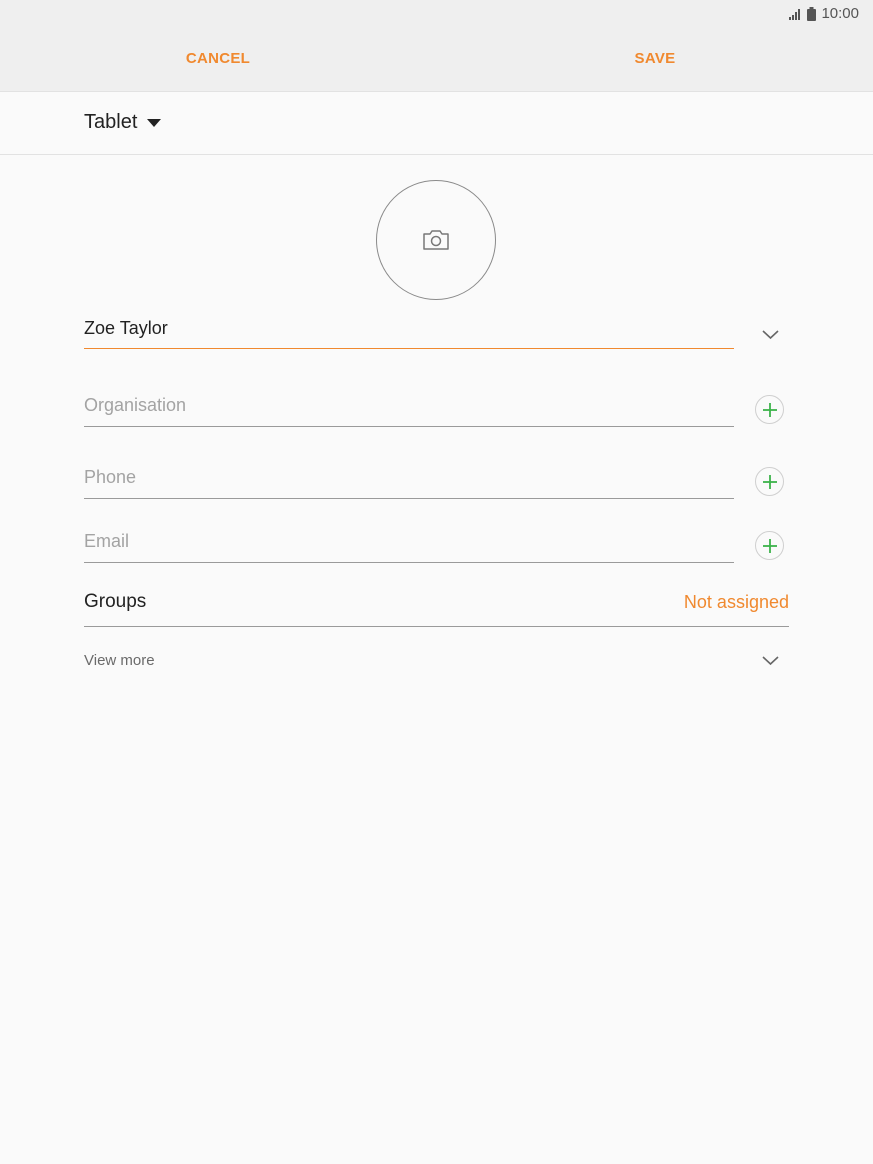 The height and width of the screenshot is (1164, 873). I want to click on organisation-field, so click(409, 411).